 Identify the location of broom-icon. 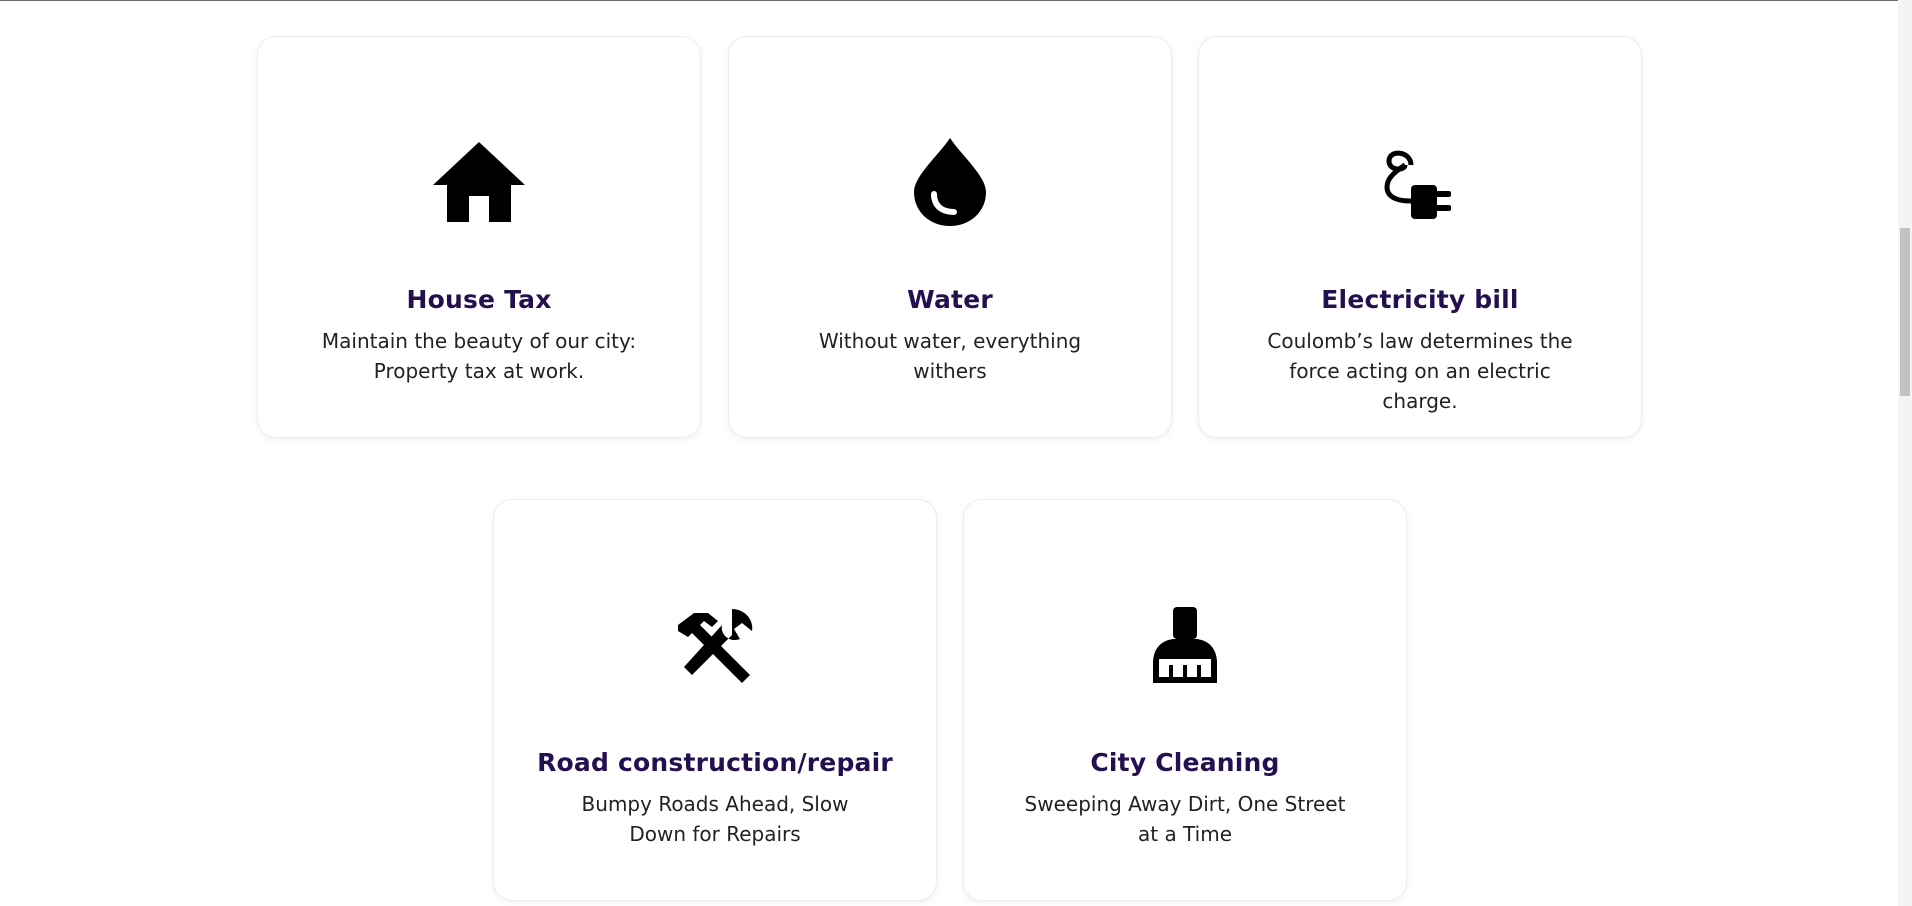
(1185, 645).